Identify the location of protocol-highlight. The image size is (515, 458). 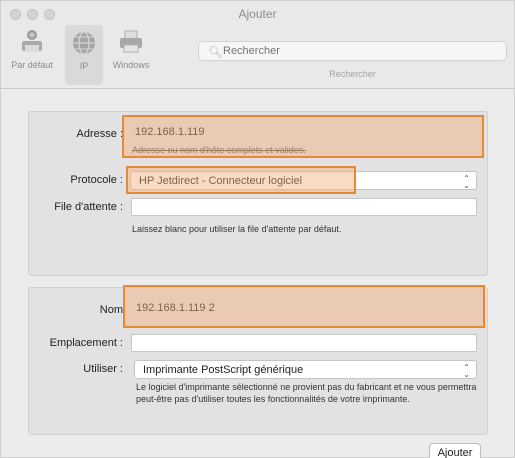
(241, 180).